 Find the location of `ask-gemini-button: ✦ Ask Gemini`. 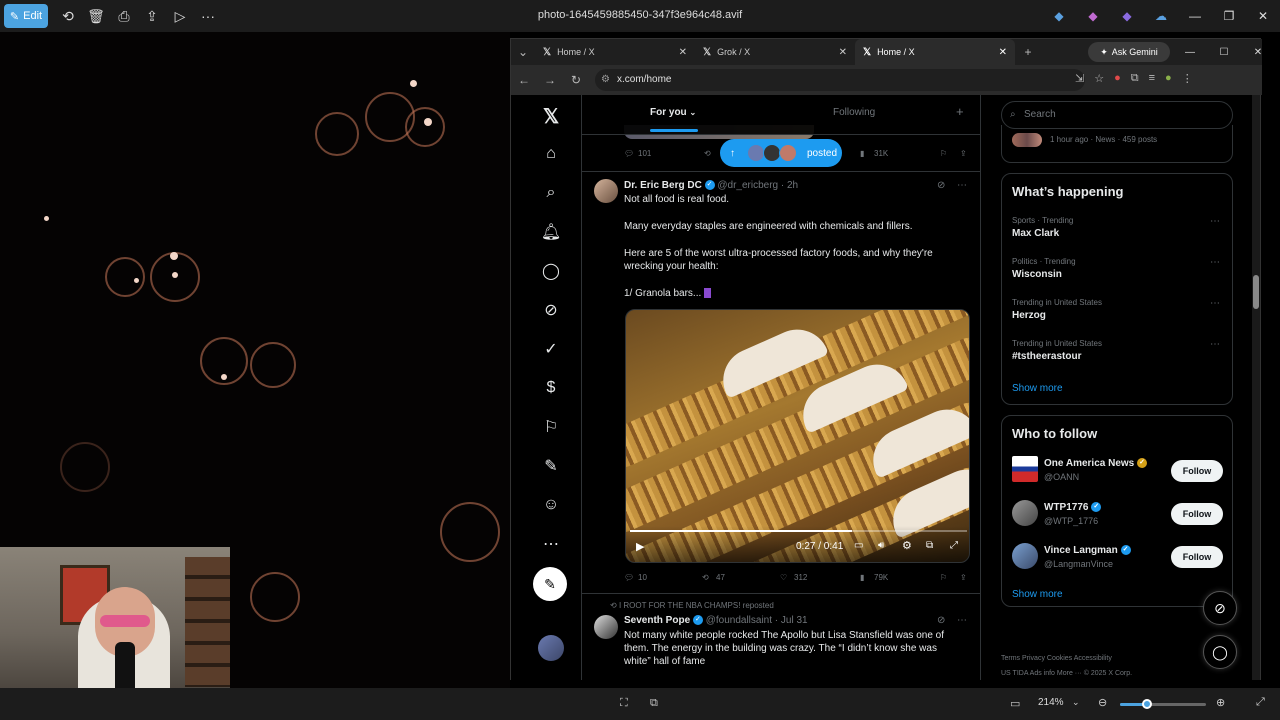

ask-gemini-button: ✦ Ask Gemini is located at coordinates (1129, 52).